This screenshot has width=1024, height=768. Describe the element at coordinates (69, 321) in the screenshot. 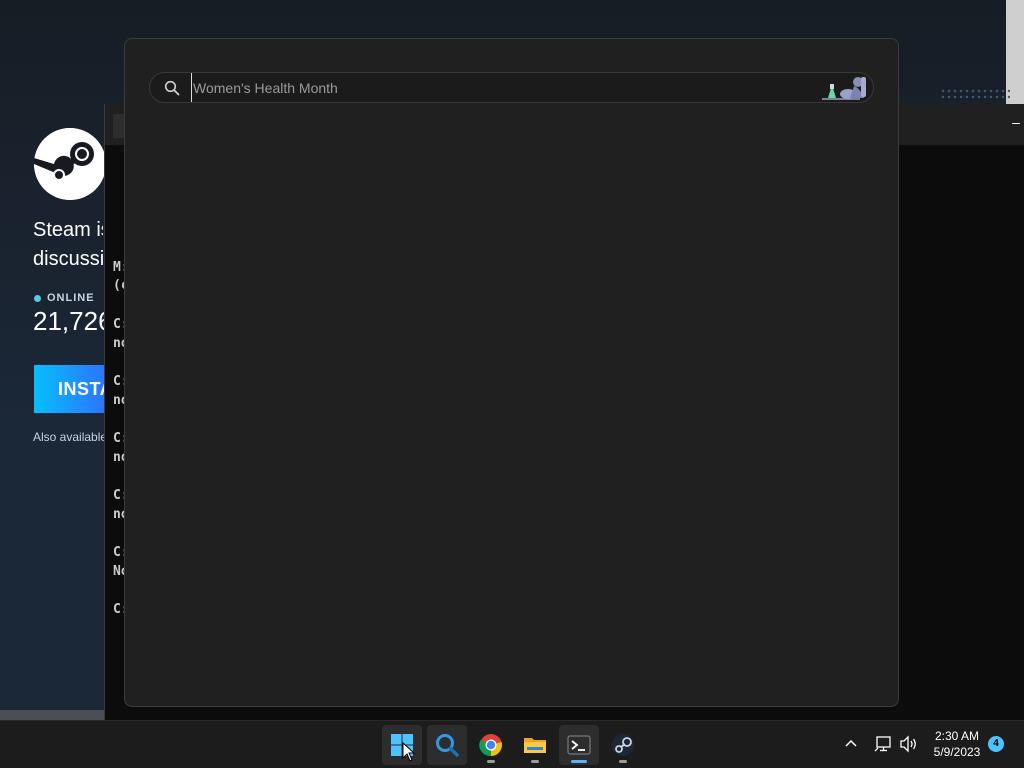

I see `online-count: 21,726` at that location.